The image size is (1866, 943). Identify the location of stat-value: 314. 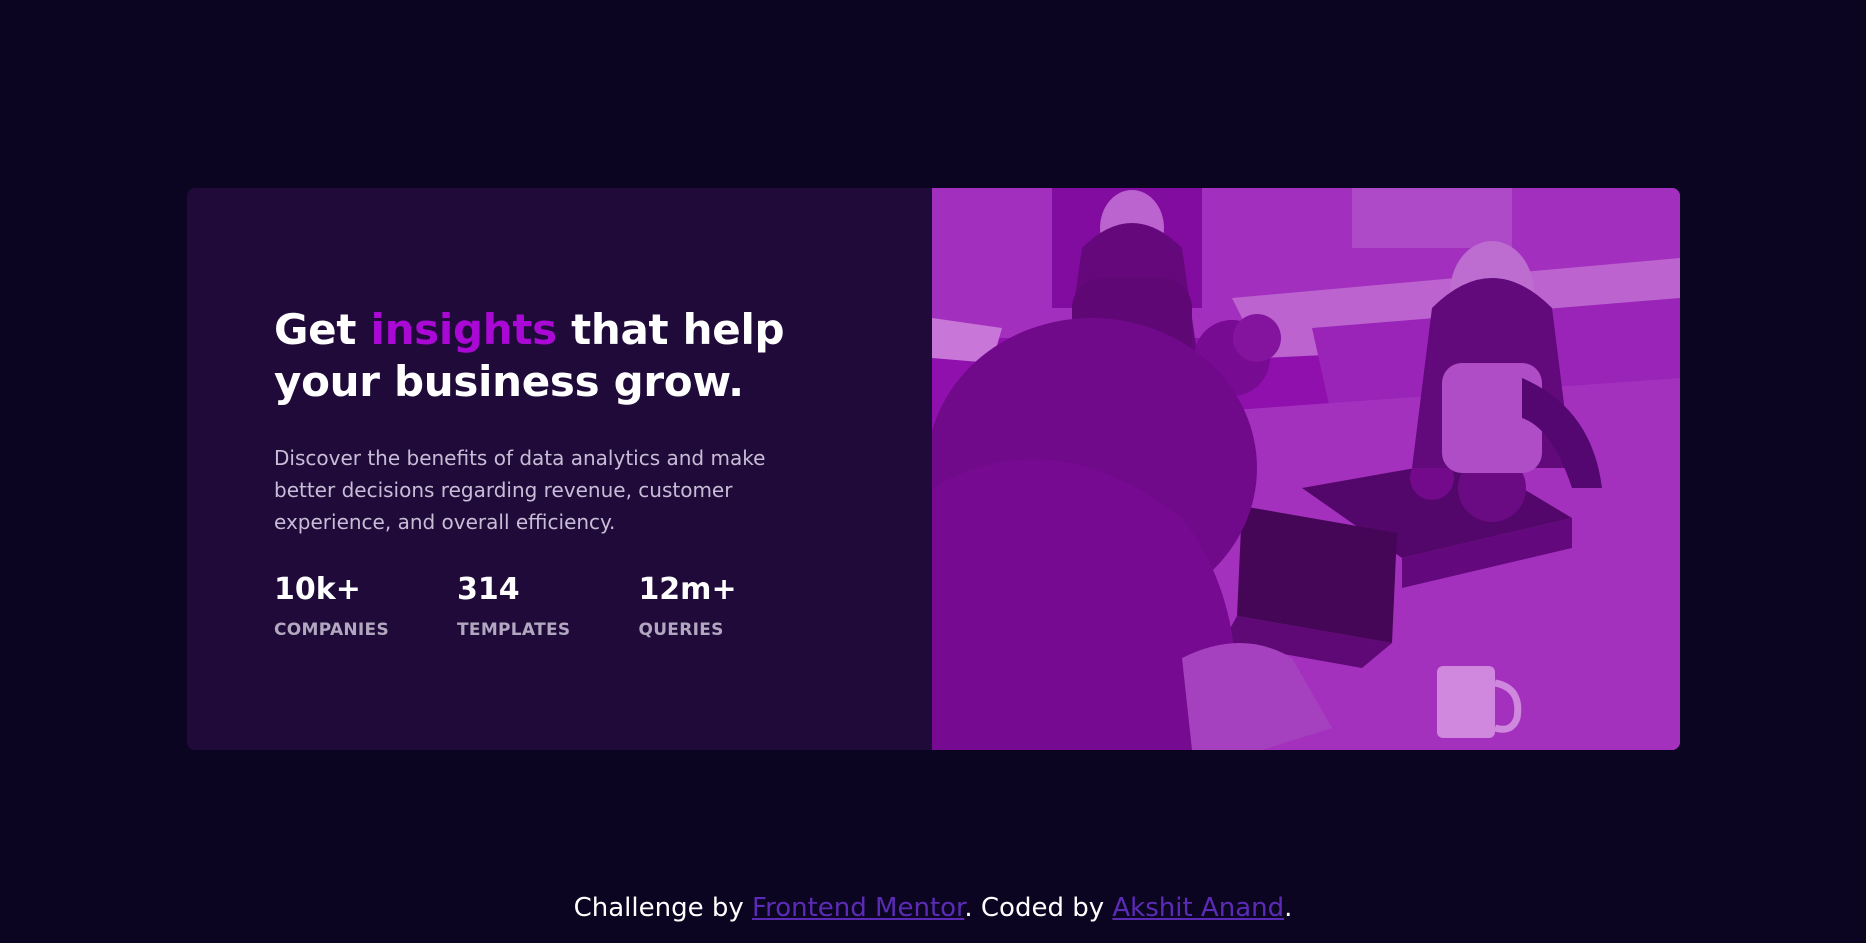
(488, 589).